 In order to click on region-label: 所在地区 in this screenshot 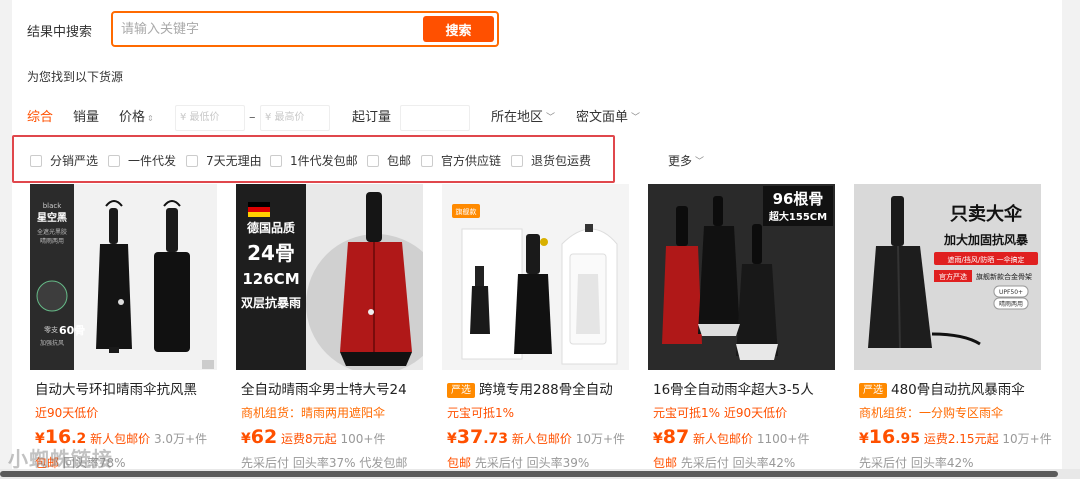, I will do `click(517, 117)`.